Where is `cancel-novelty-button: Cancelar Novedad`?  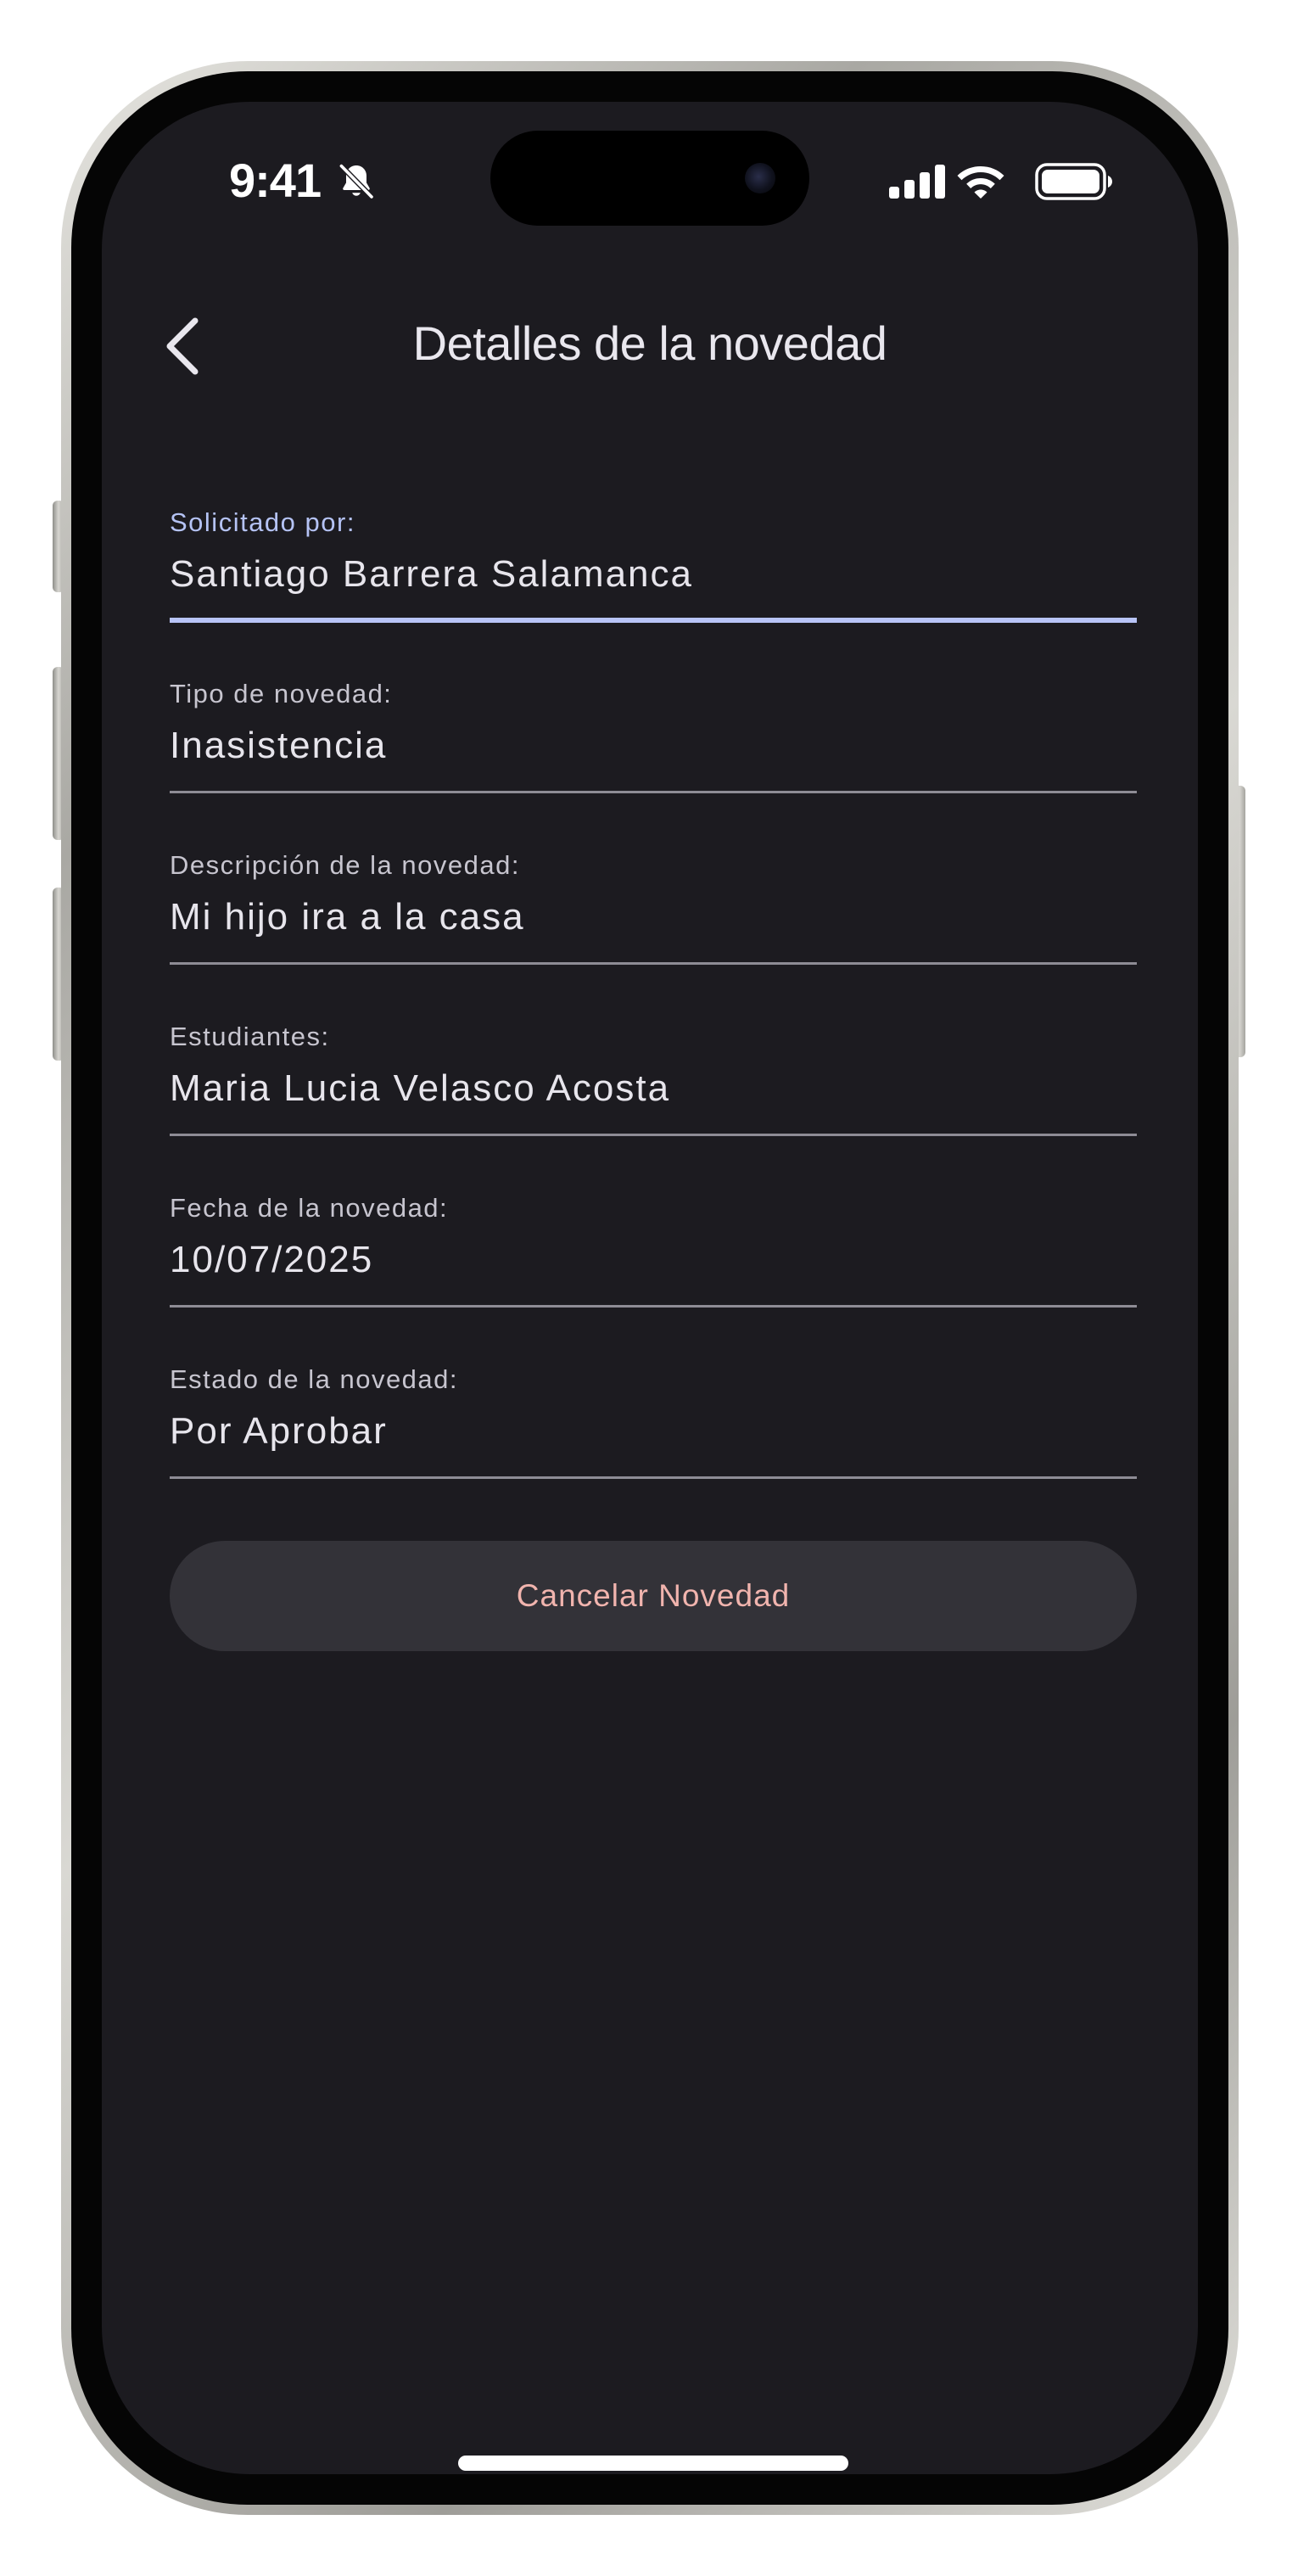 cancel-novelty-button: Cancelar Novedad is located at coordinates (653, 1596).